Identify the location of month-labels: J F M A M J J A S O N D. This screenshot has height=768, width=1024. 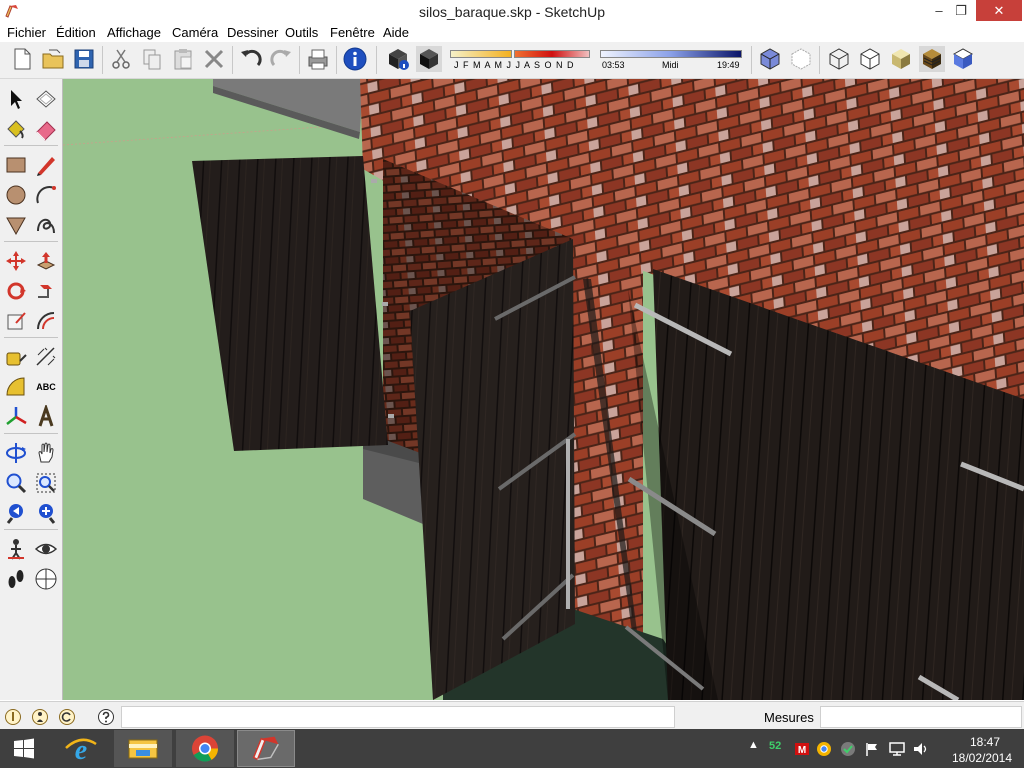
(514, 65).